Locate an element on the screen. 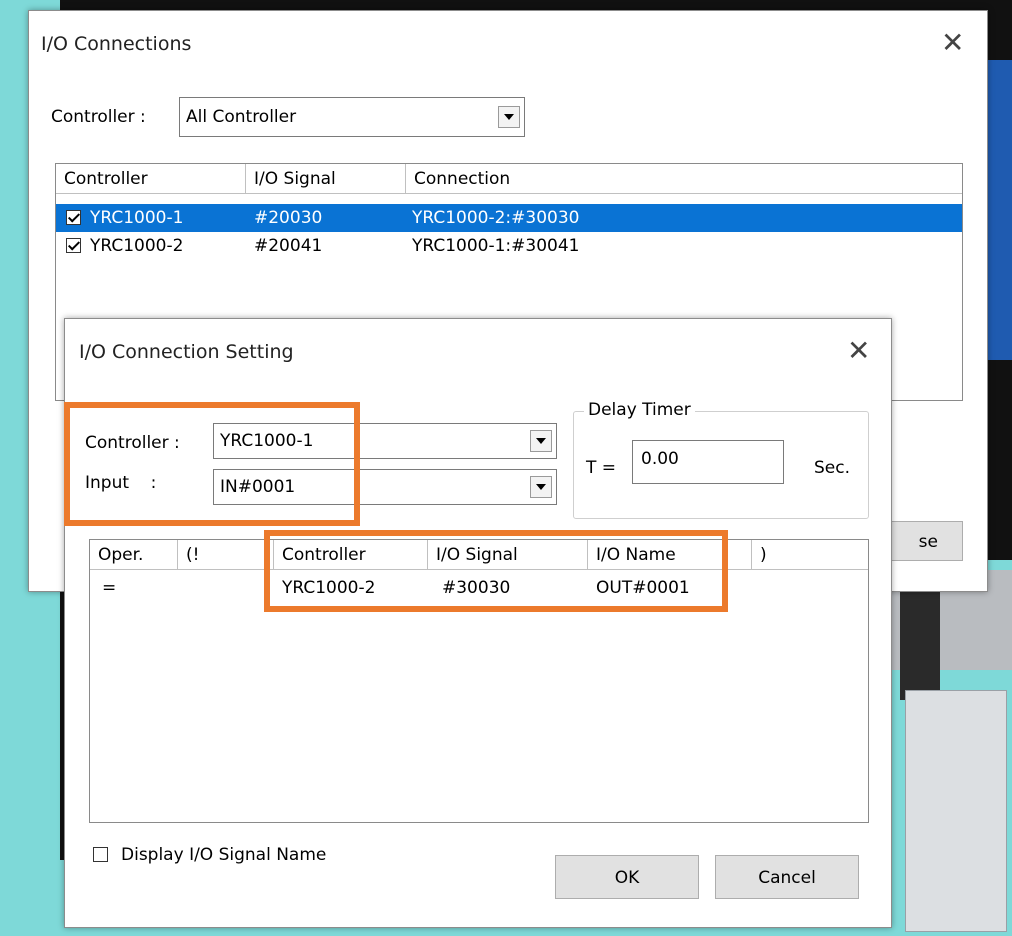 The height and width of the screenshot is (936, 1012). column-header-connection: Connection is located at coordinates (684, 179).